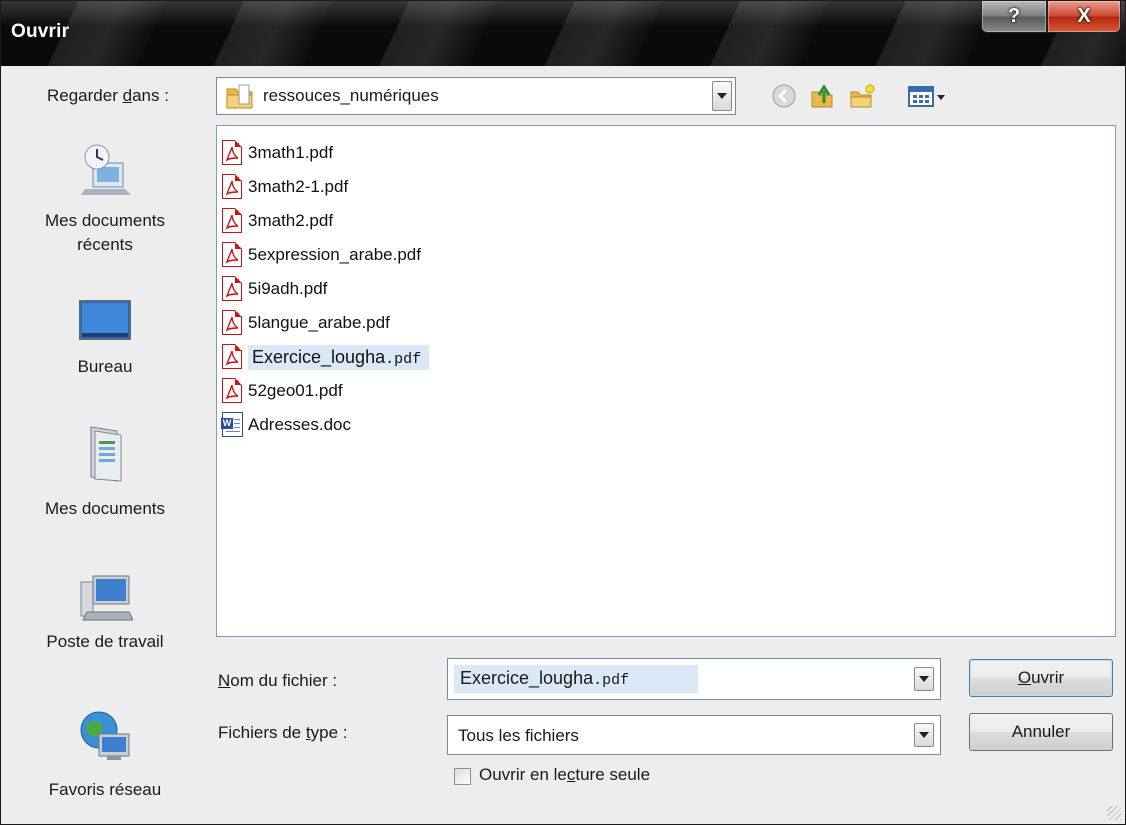  Describe the element at coordinates (278, 680) in the screenshot. I see `filename-label: Nom du fichier :` at that location.